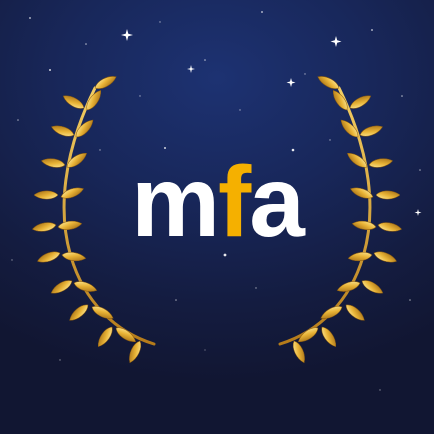  Describe the element at coordinates (235, 202) in the screenshot. I see `logo-letter-f: f` at that location.